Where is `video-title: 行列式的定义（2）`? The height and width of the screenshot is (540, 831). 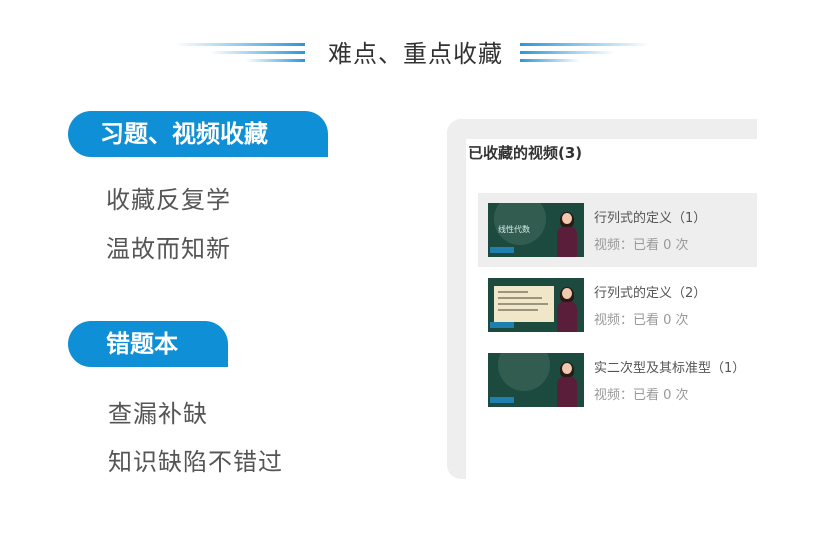 video-title: 行列式的定义（2） is located at coordinates (650, 291).